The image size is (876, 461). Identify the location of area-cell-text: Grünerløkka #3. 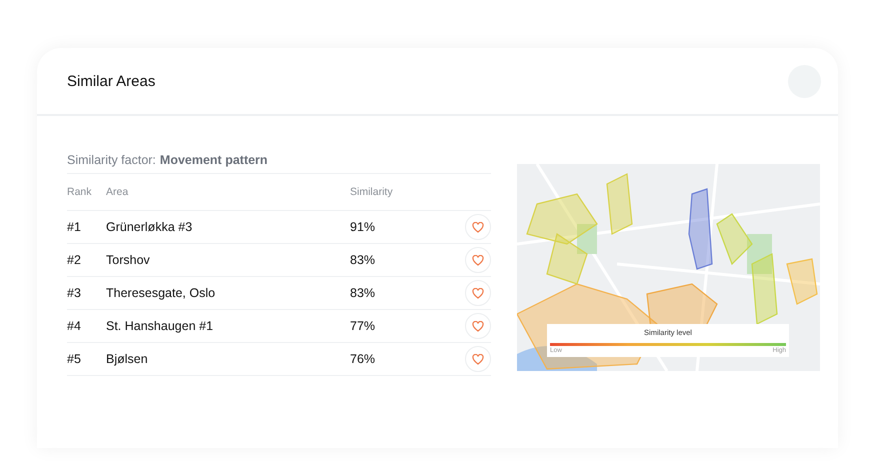
(150, 227).